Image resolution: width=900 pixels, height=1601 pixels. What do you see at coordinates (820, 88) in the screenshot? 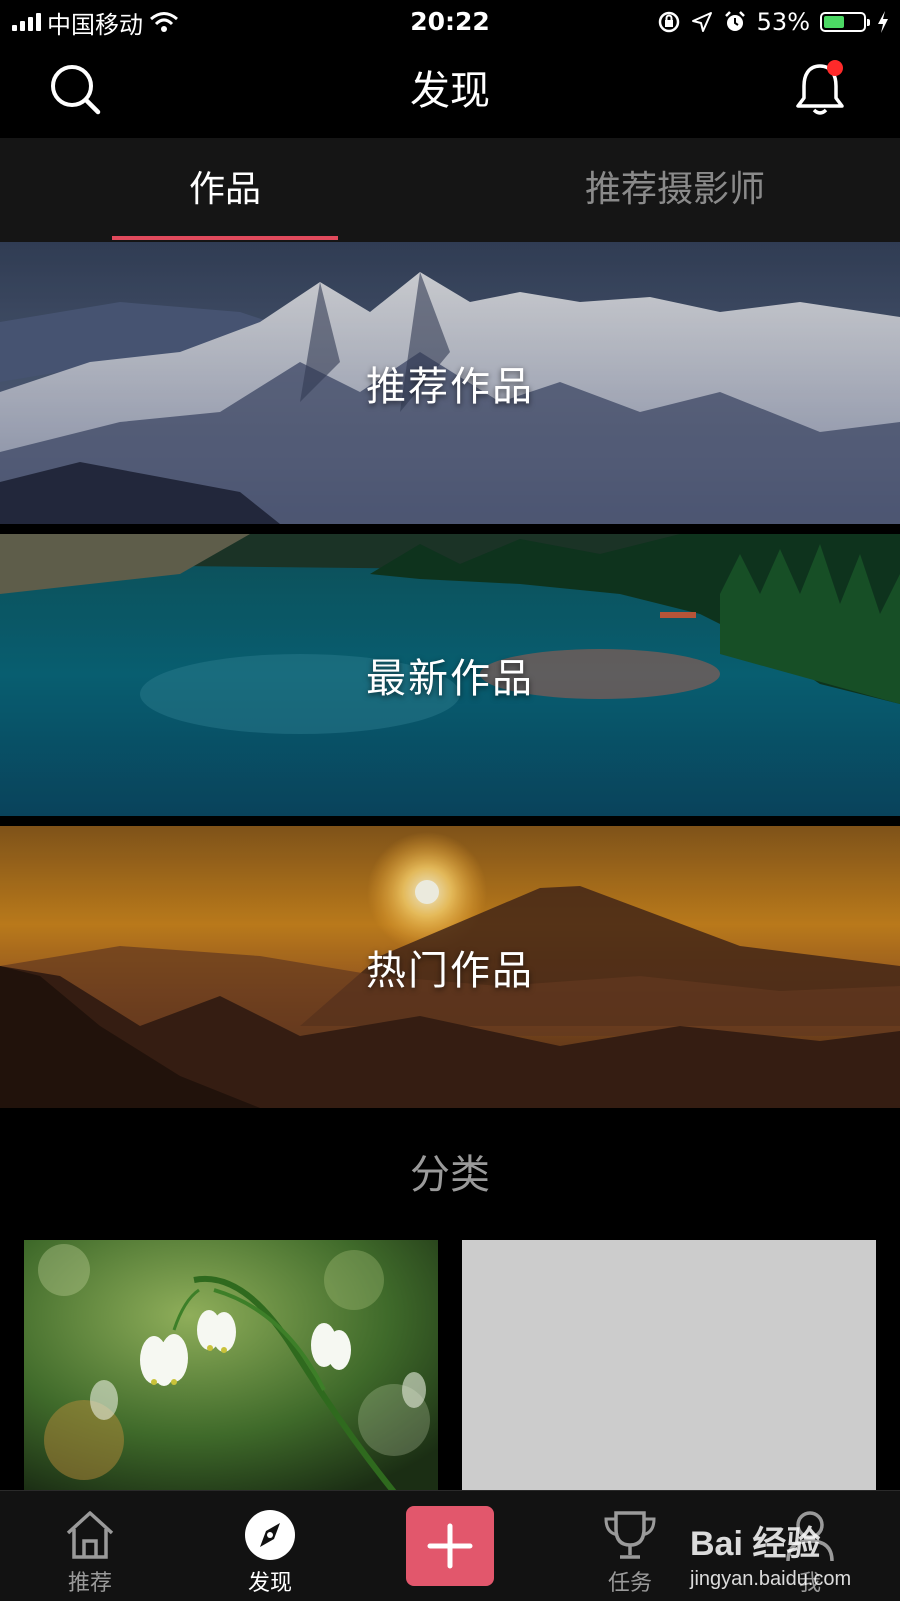
I see `bell-icon` at bounding box center [820, 88].